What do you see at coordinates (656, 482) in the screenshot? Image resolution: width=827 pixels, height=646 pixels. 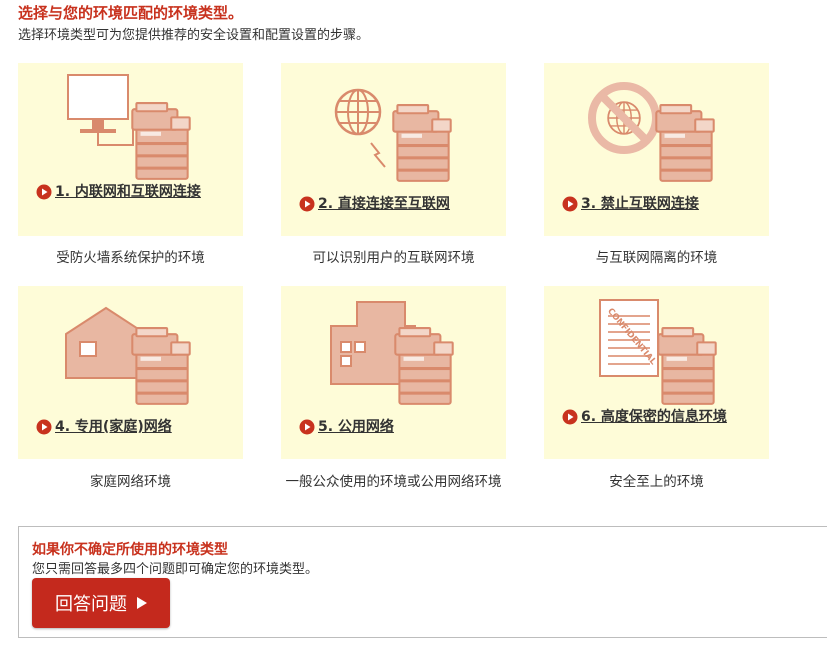 I see `env-desc-confidential: 安全至上的环境` at bounding box center [656, 482].